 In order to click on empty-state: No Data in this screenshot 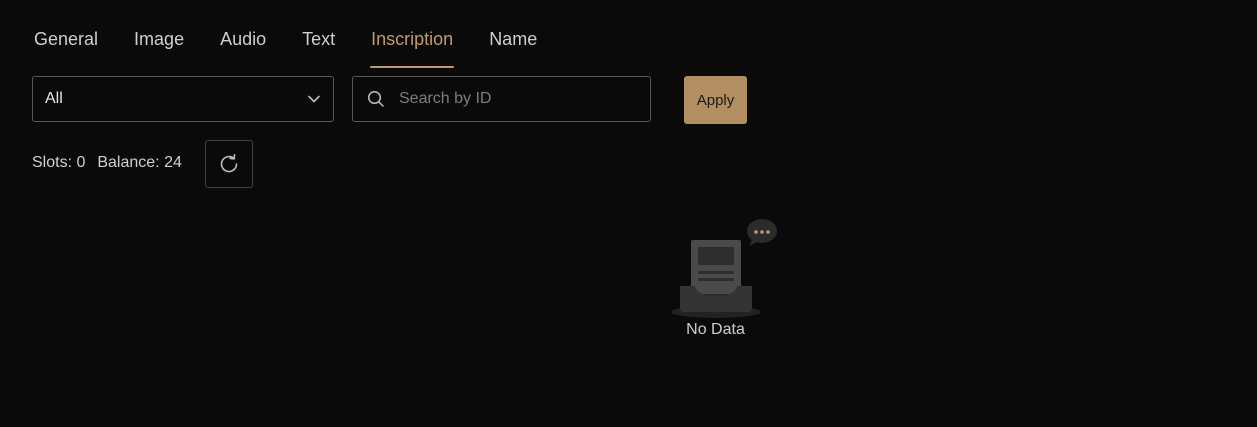, I will do `click(725, 283)`.